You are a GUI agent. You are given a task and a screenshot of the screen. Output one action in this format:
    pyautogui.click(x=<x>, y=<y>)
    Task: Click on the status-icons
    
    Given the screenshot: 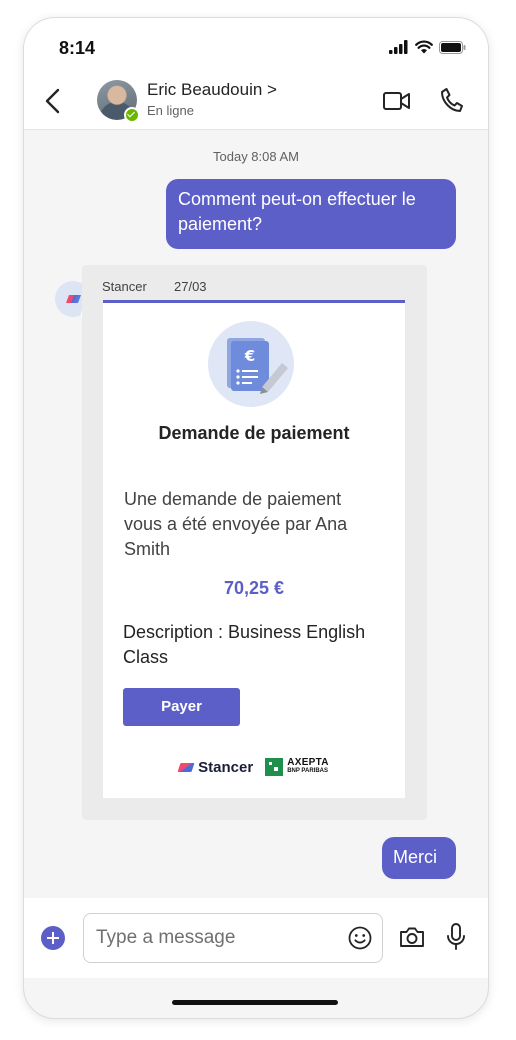 What is the action you would take?
    pyautogui.click(x=427, y=47)
    